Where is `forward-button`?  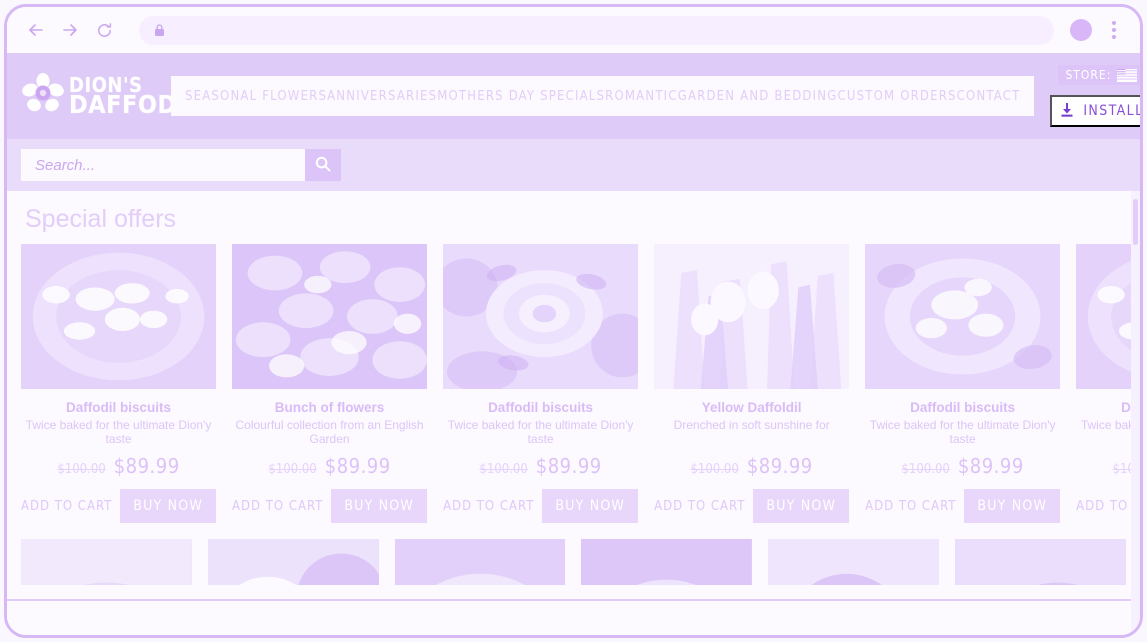 forward-button is located at coordinates (70, 30).